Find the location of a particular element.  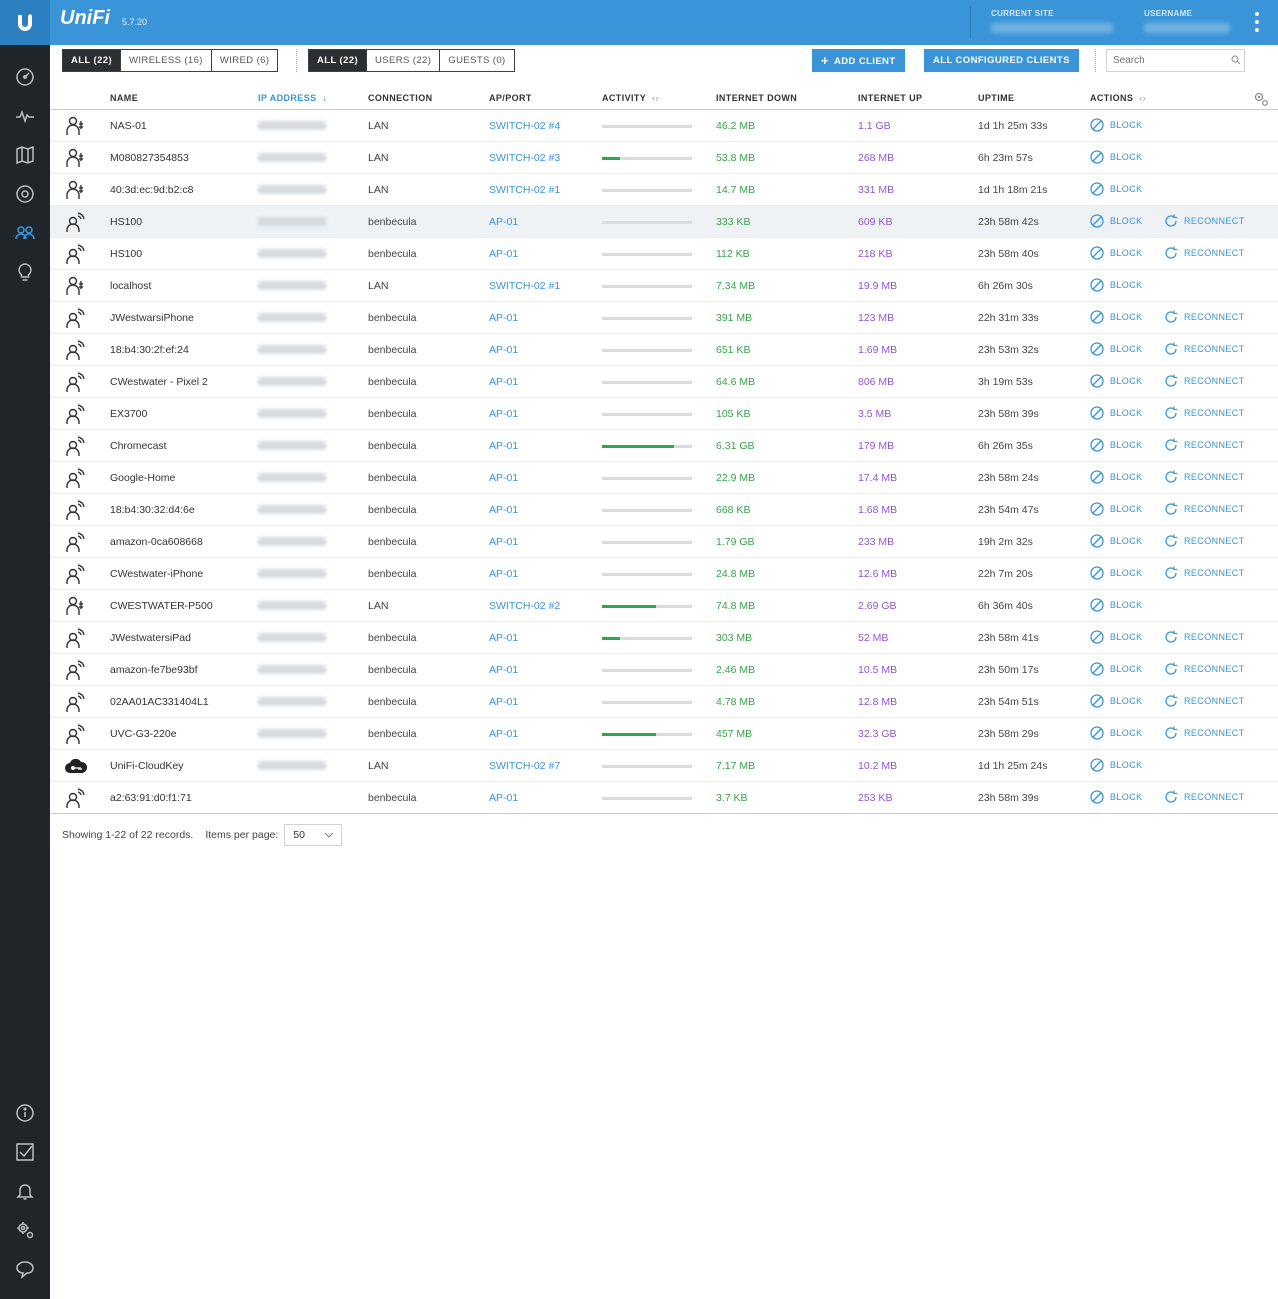

info-icon is located at coordinates (25, 1113).